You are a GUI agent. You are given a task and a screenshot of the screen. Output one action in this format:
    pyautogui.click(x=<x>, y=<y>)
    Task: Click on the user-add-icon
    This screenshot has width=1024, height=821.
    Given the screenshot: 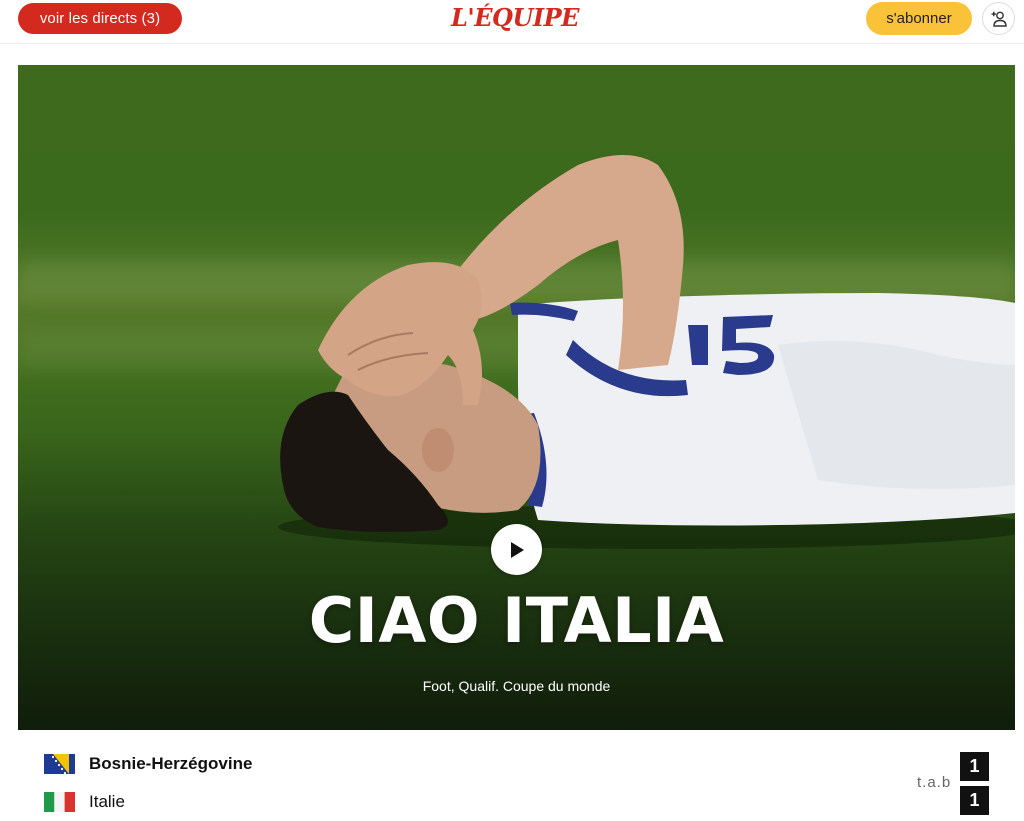 What is the action you would take?
    pyautogui.click(x=999, y=19)
    